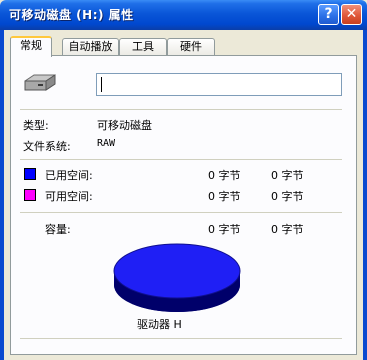  What do you see at coordinates (2, 195) in the screenshot?
I see `window-frame-left` at bounding box center [2, 195].